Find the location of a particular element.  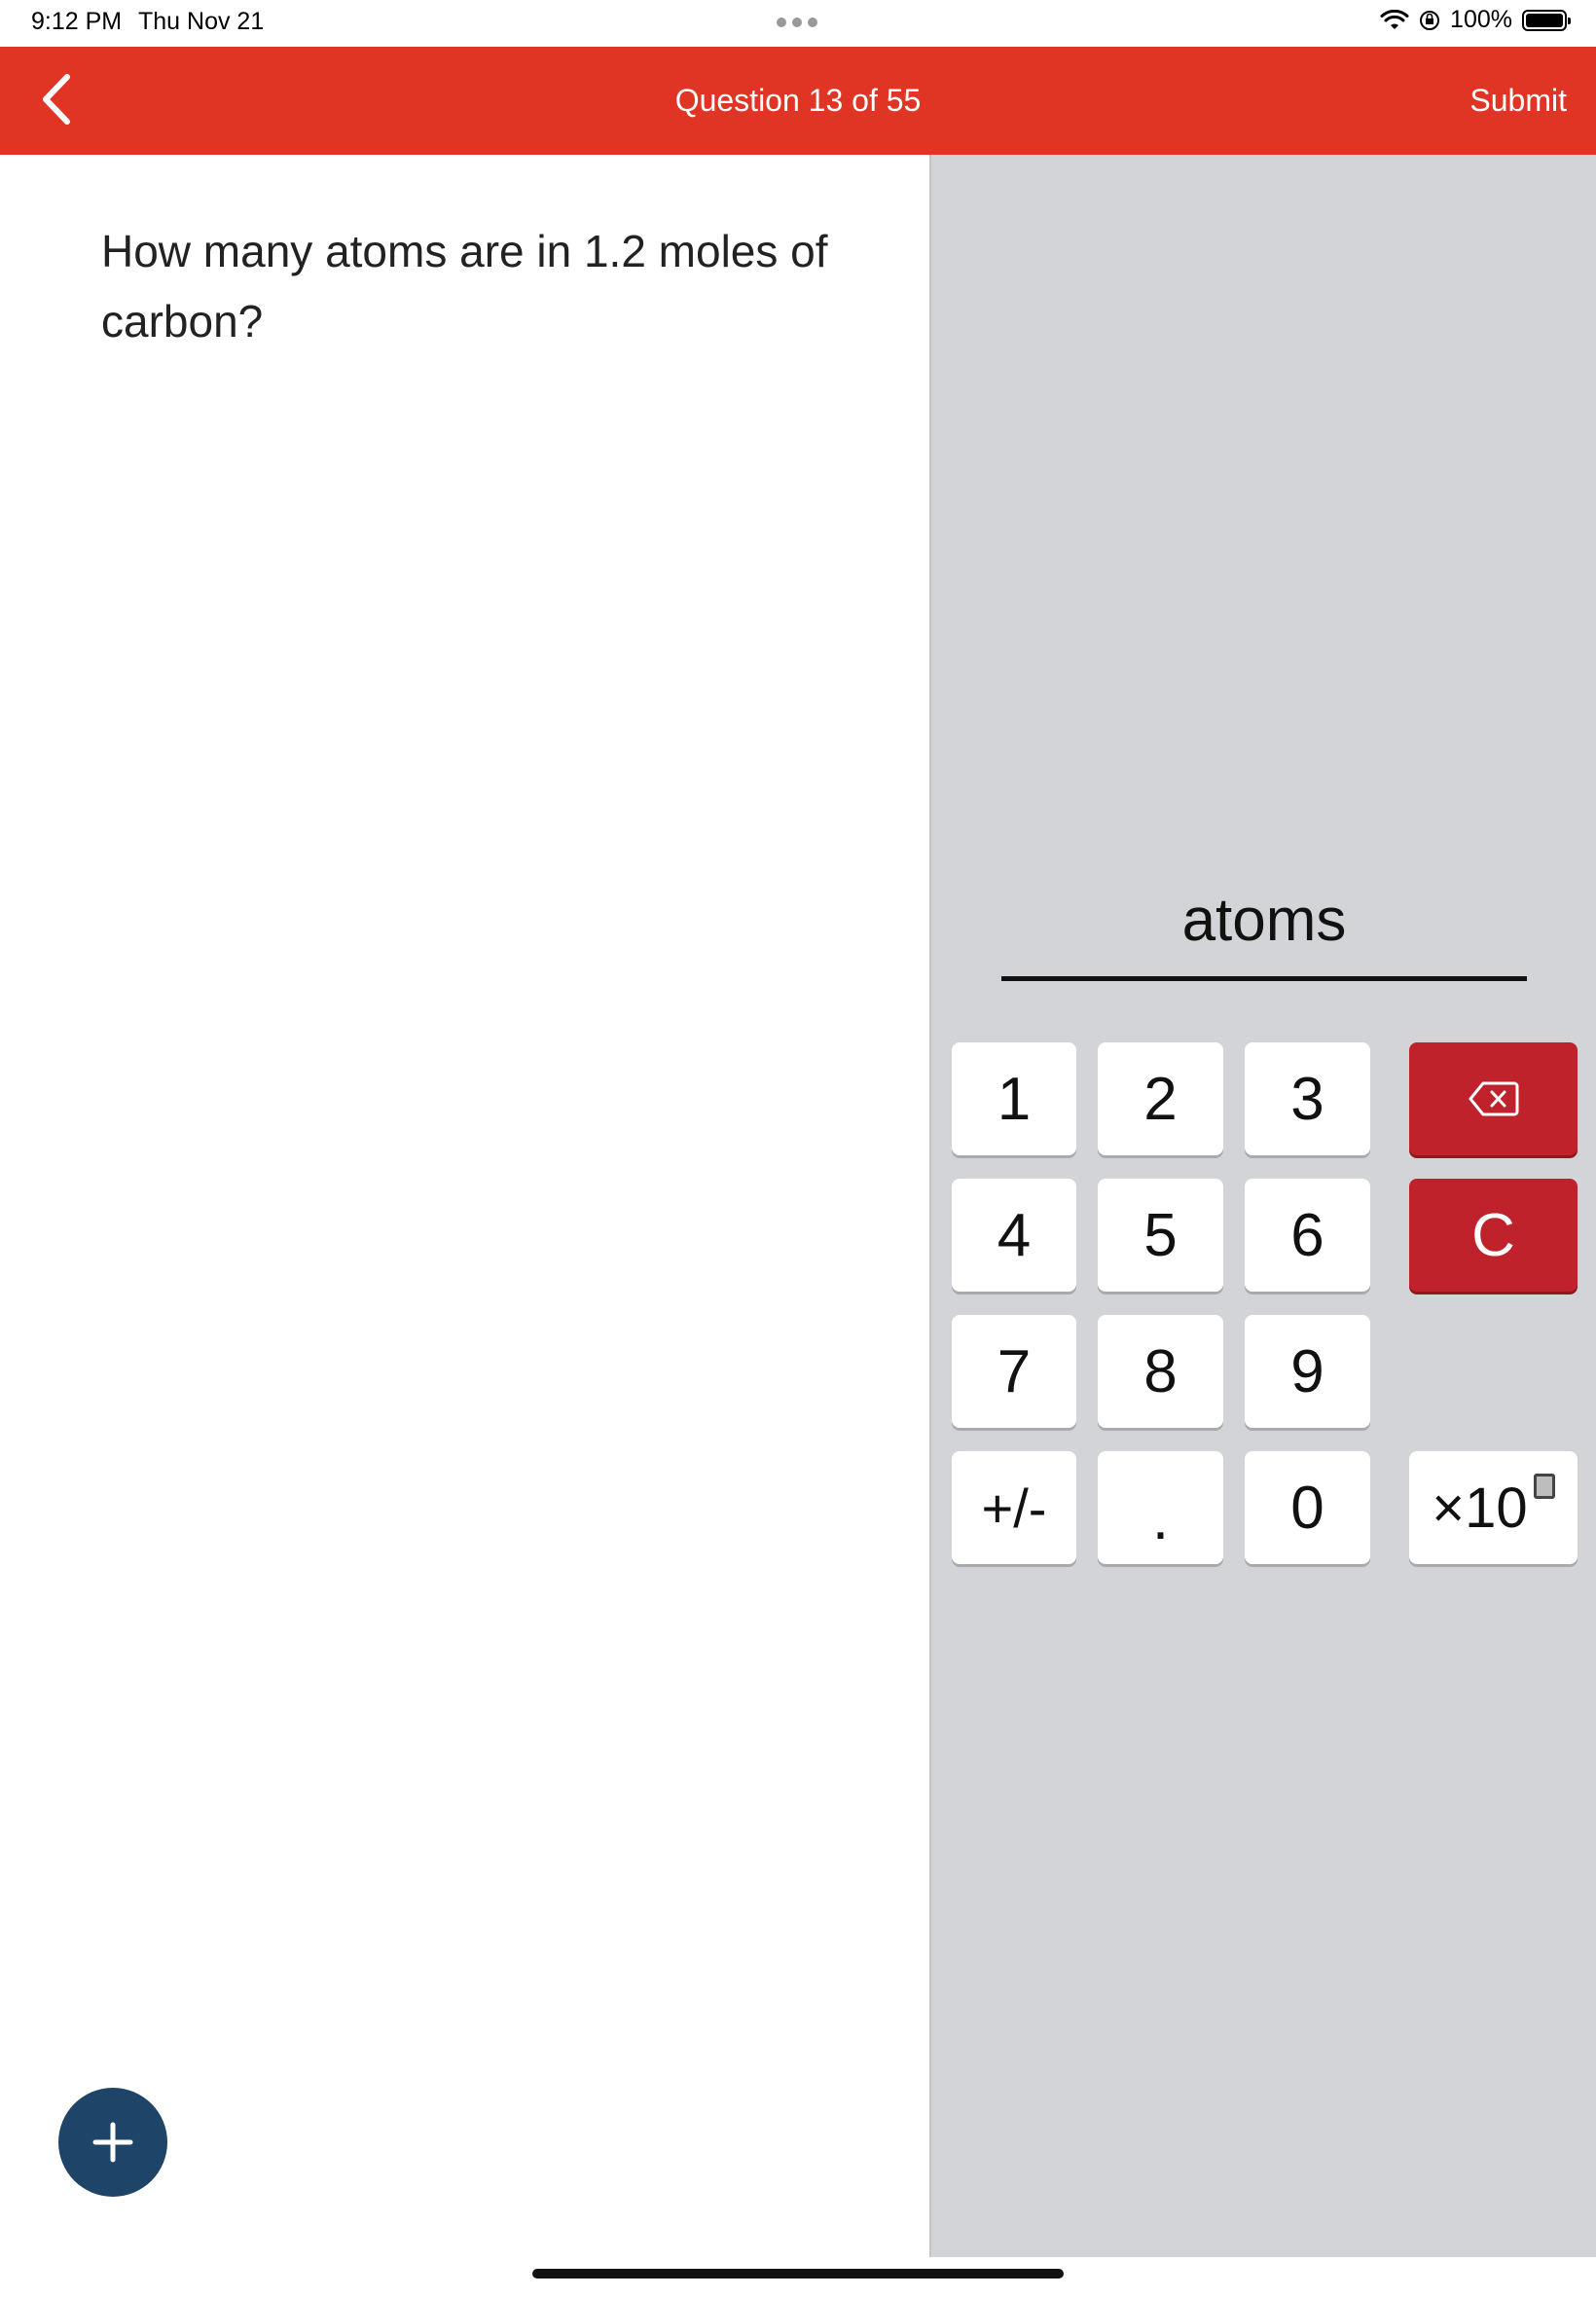

scientific-notation-button: ×10 is located at coordinates (1494, 1507).